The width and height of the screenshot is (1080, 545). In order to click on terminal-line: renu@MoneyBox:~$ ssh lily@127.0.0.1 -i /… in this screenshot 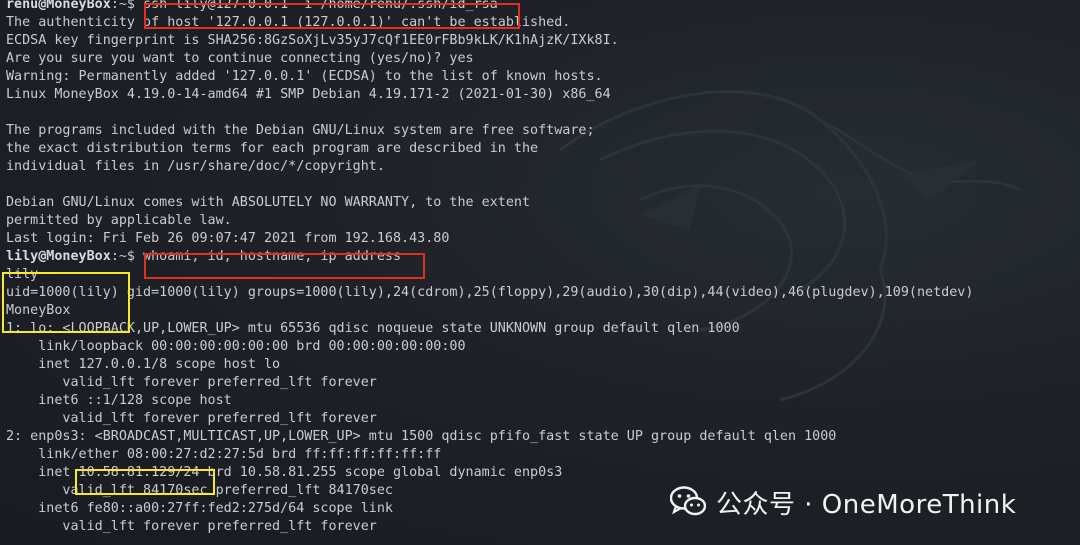, I will do `click(541, 7)`.